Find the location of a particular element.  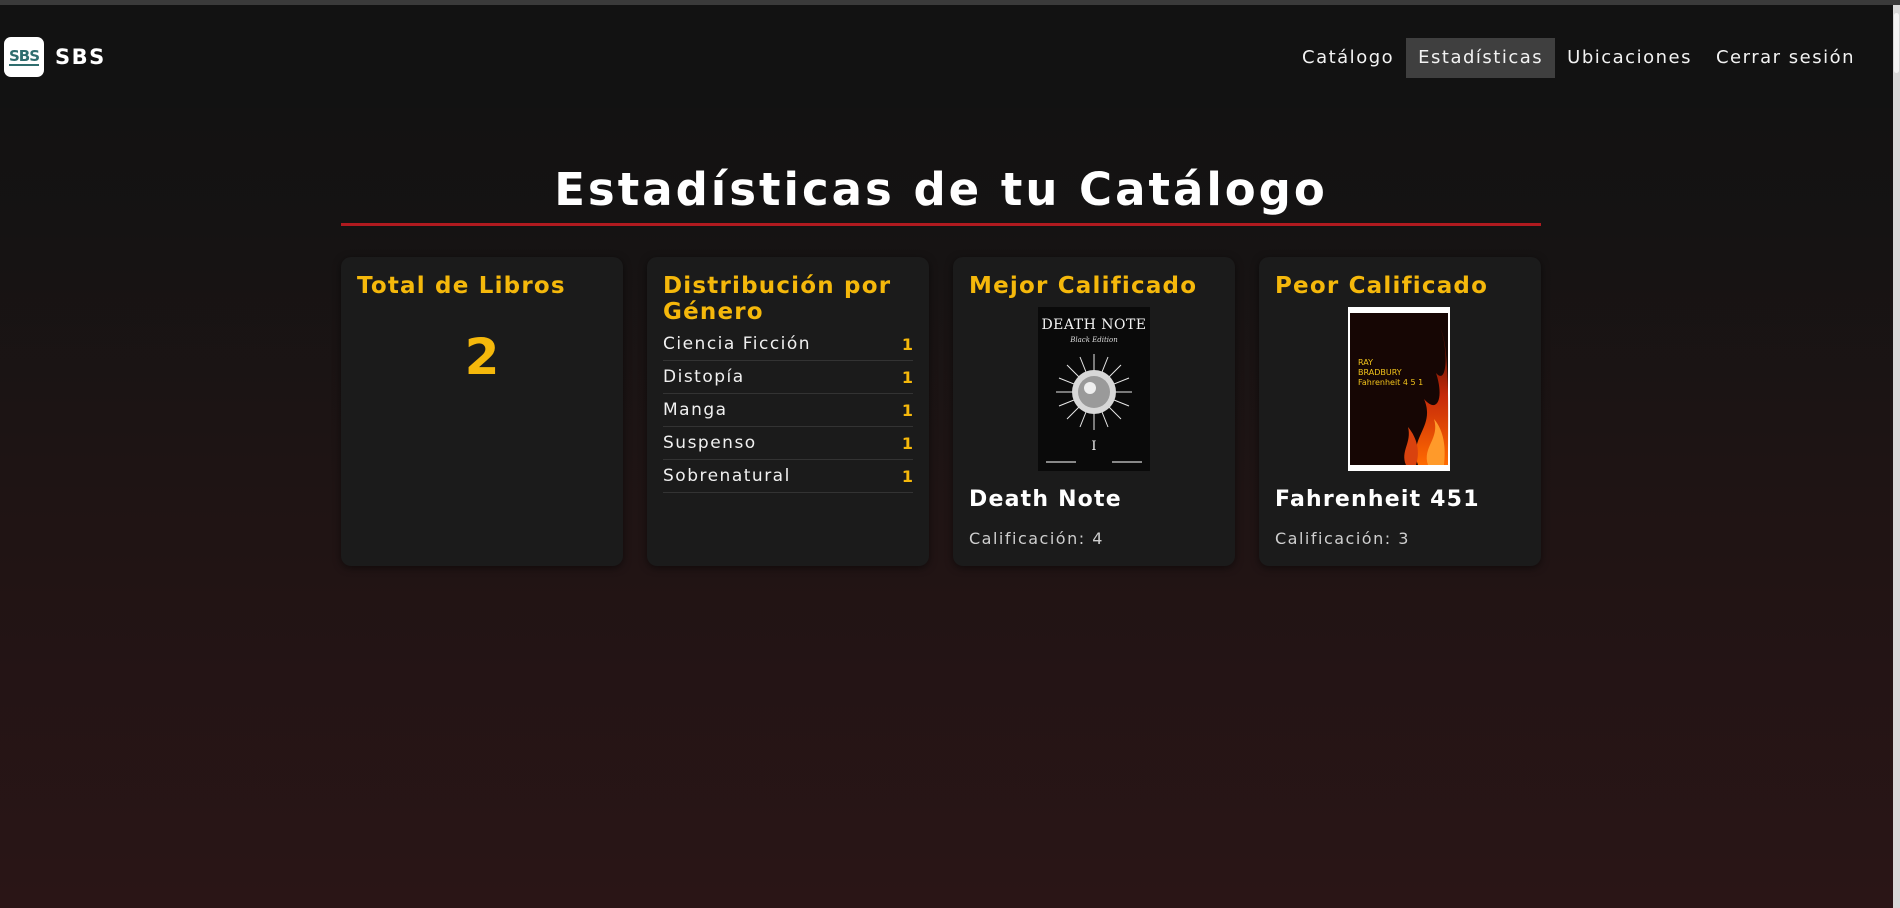

genre-row: Manga 1 is located at coordinates (788, 410).